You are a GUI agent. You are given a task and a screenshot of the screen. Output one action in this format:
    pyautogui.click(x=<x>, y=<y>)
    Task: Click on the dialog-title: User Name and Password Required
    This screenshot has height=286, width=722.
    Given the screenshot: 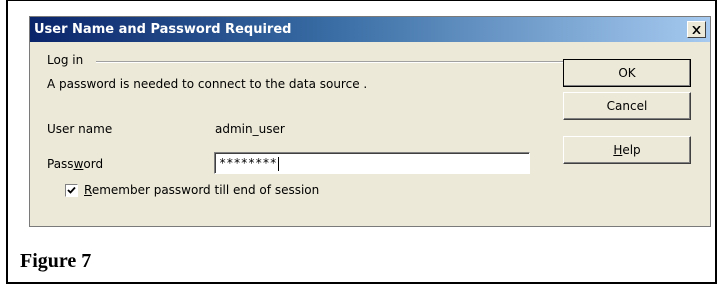 What is the action you would take?
    pyautogui.click(x=163, y=29)
    